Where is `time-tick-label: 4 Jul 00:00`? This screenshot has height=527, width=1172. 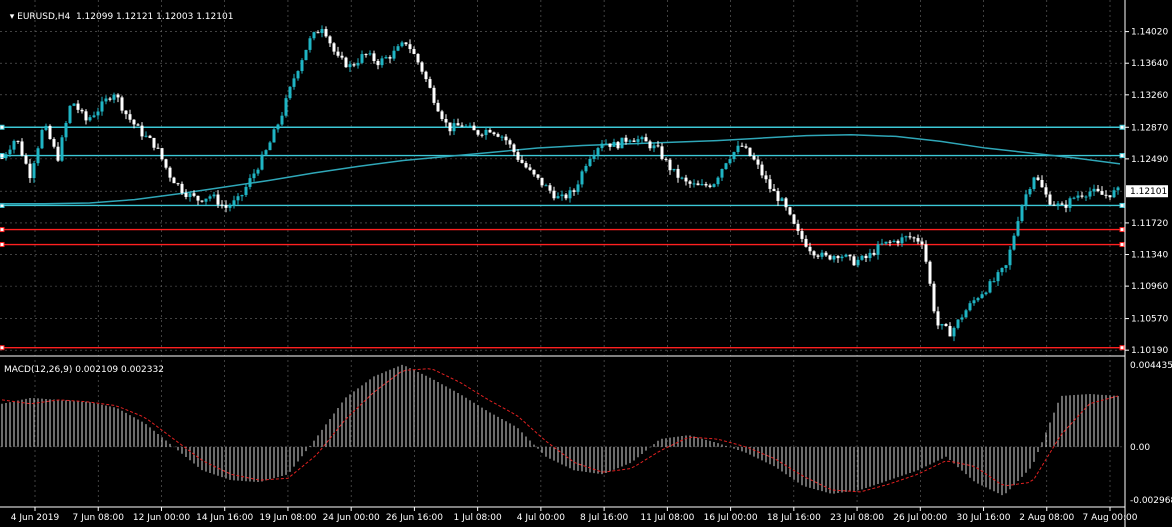
time-tick-label: 4 Jul 00:00 is located at coordinates (541, 518).